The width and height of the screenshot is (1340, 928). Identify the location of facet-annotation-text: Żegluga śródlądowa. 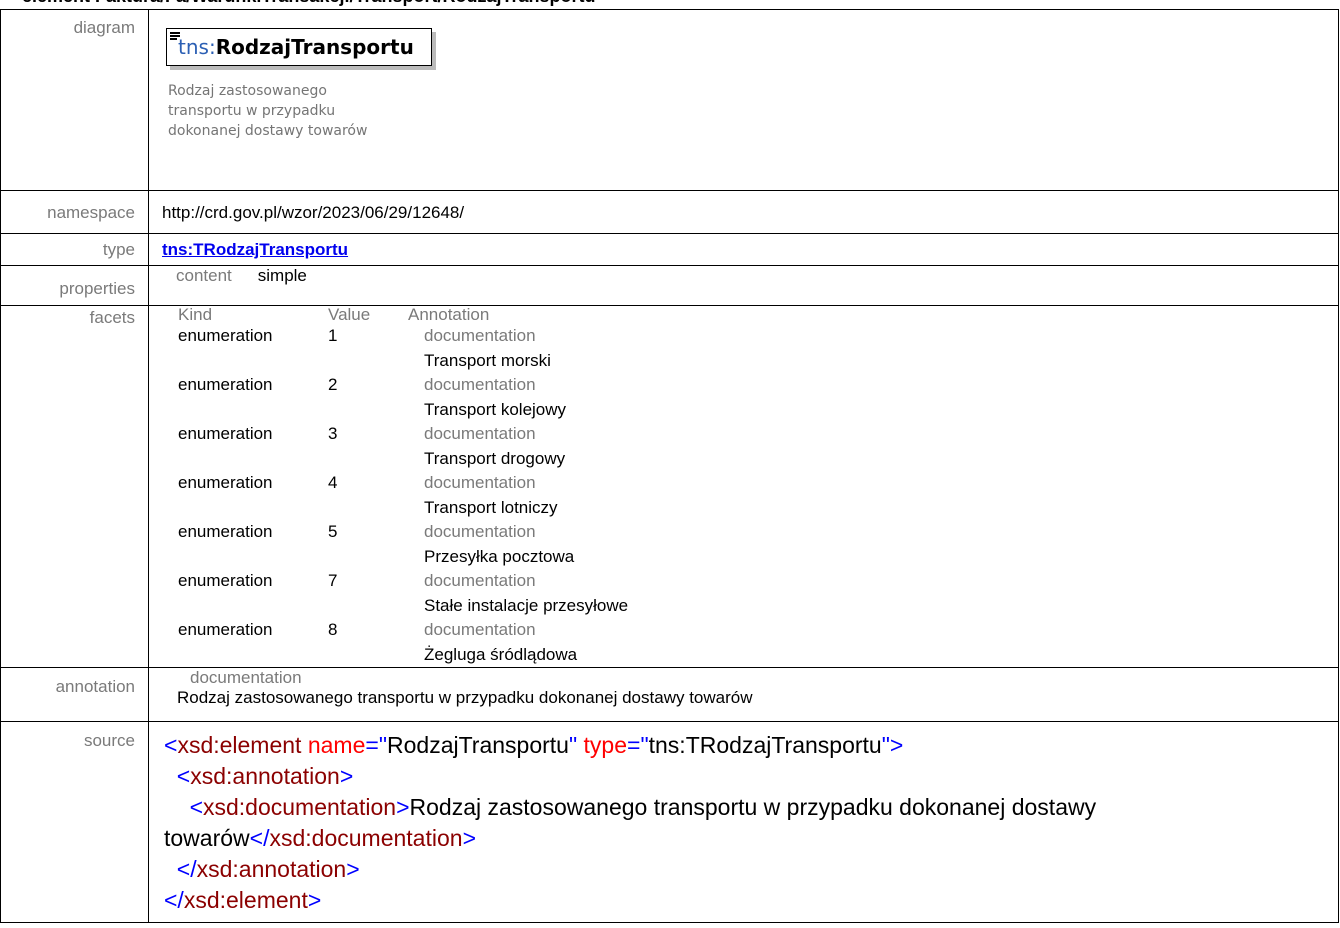
(501, 654).